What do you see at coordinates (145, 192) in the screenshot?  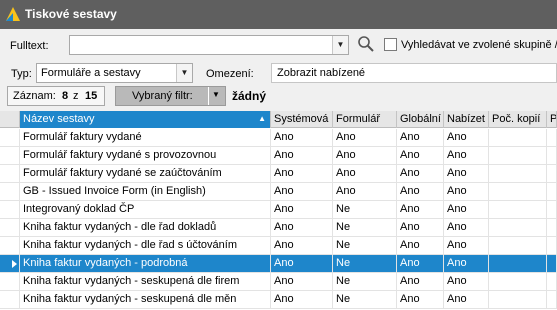 I see `cell-name: GB - Issued Invoice Form (in English)` at bounding box center [145, 192].